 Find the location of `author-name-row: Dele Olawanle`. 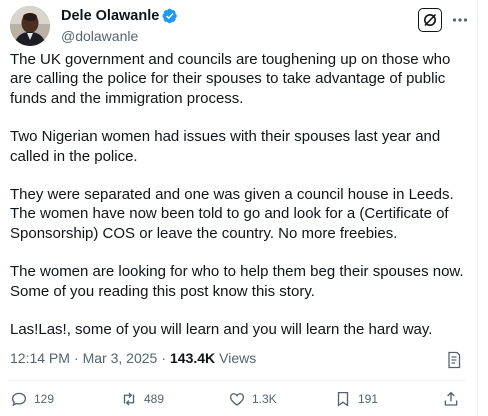

author-name-row: Dele Olawanle is located at coordinates (119, 16).